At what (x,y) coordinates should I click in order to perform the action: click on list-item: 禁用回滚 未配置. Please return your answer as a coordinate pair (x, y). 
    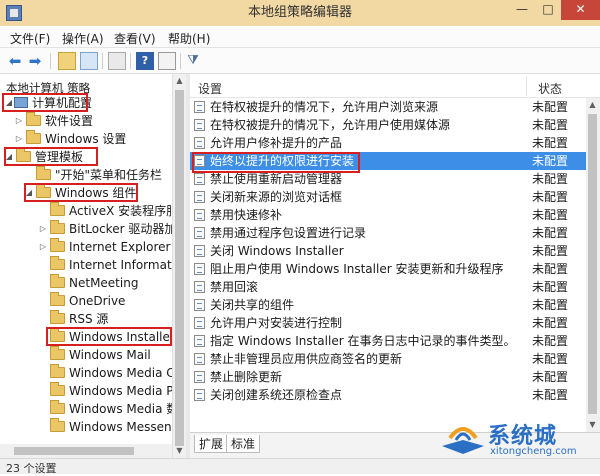
    Looking at the image, I should click on (388, 287).